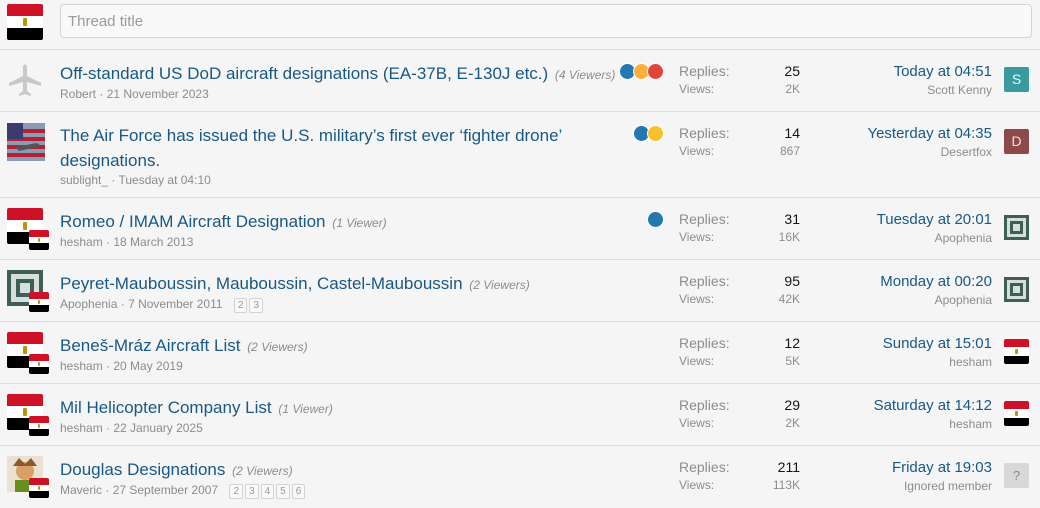  What do you see at coordinates (942, 486) in the screenshot?
I see `latest-post-user: Ignored member` at bounding box center [942, 486].